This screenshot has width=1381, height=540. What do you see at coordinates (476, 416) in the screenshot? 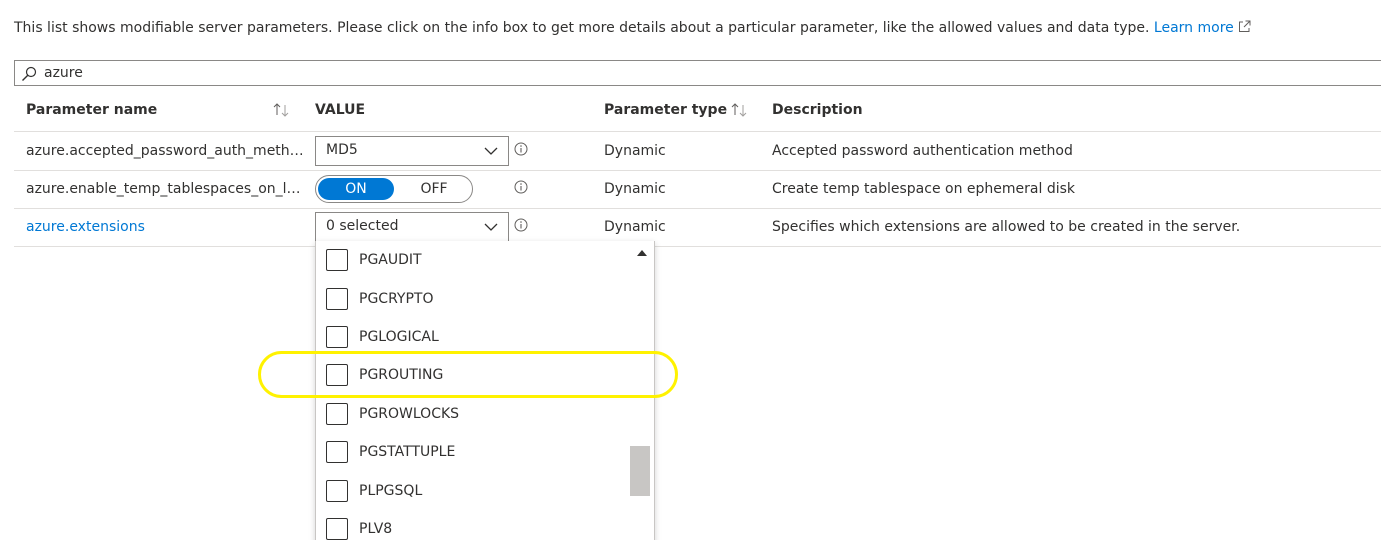
I see `list-item: PGROWLOCKS` at bounding box center [476, 416].